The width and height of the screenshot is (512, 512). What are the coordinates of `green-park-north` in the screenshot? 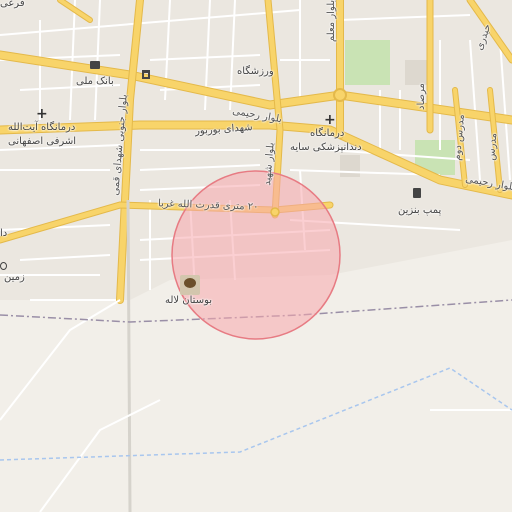 It's located at (367, 62).